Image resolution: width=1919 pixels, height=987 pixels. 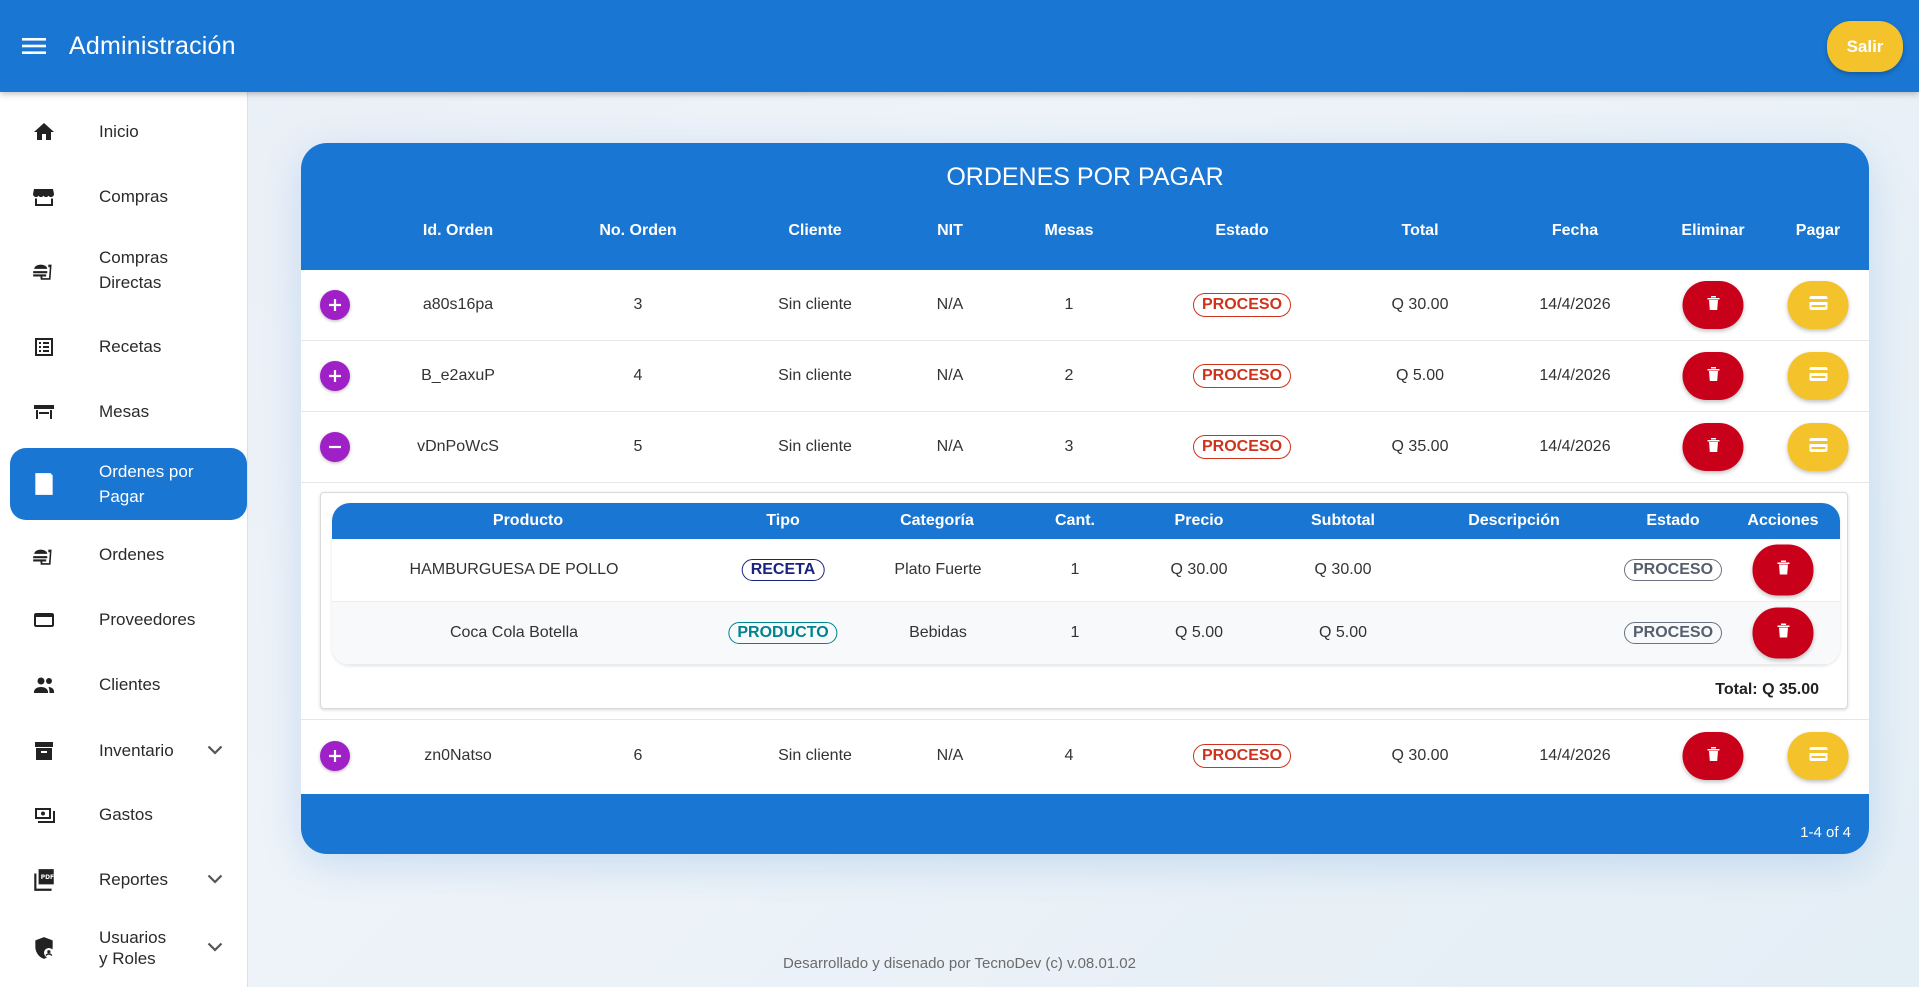 I want to click on sidebar-item-gastos: Gastos, so click(x=128, y=815).